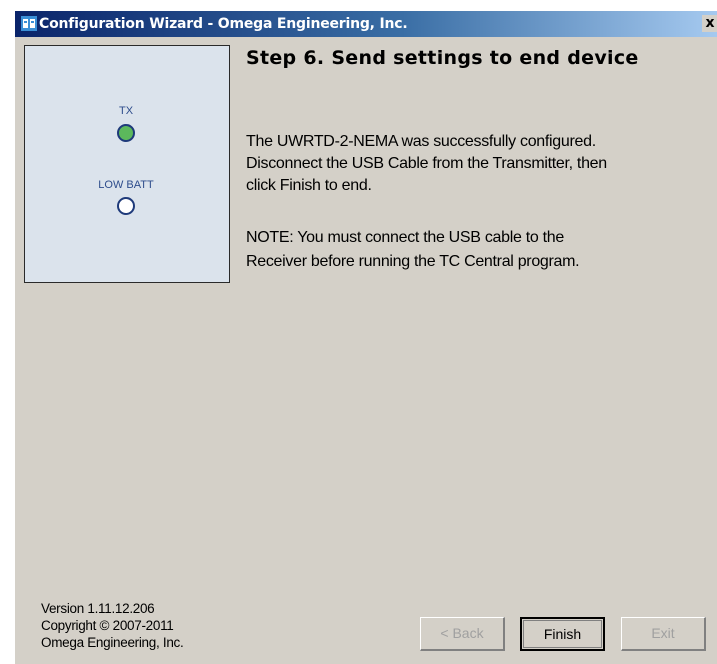 This screenshot has width=717, height=664. I want to click on close-icon: x, so click(710, 23).